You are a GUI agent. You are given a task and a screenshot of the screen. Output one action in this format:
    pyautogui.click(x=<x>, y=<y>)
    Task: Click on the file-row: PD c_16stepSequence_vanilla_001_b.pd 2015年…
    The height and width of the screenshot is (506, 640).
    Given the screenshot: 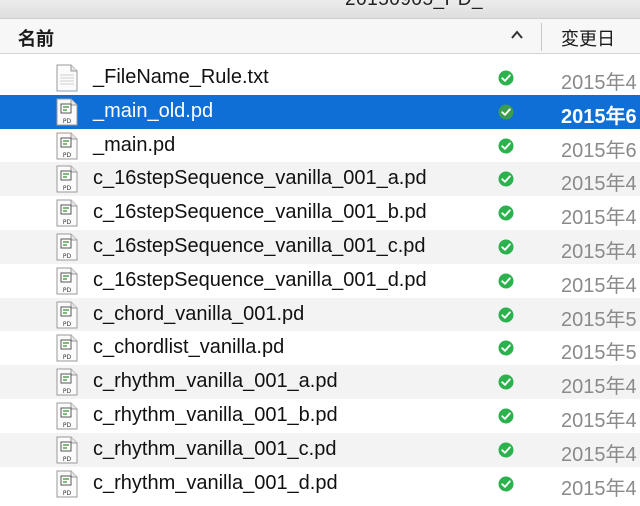 What is the action you would take?
    pyautogui.click(x=320, y=213)
    